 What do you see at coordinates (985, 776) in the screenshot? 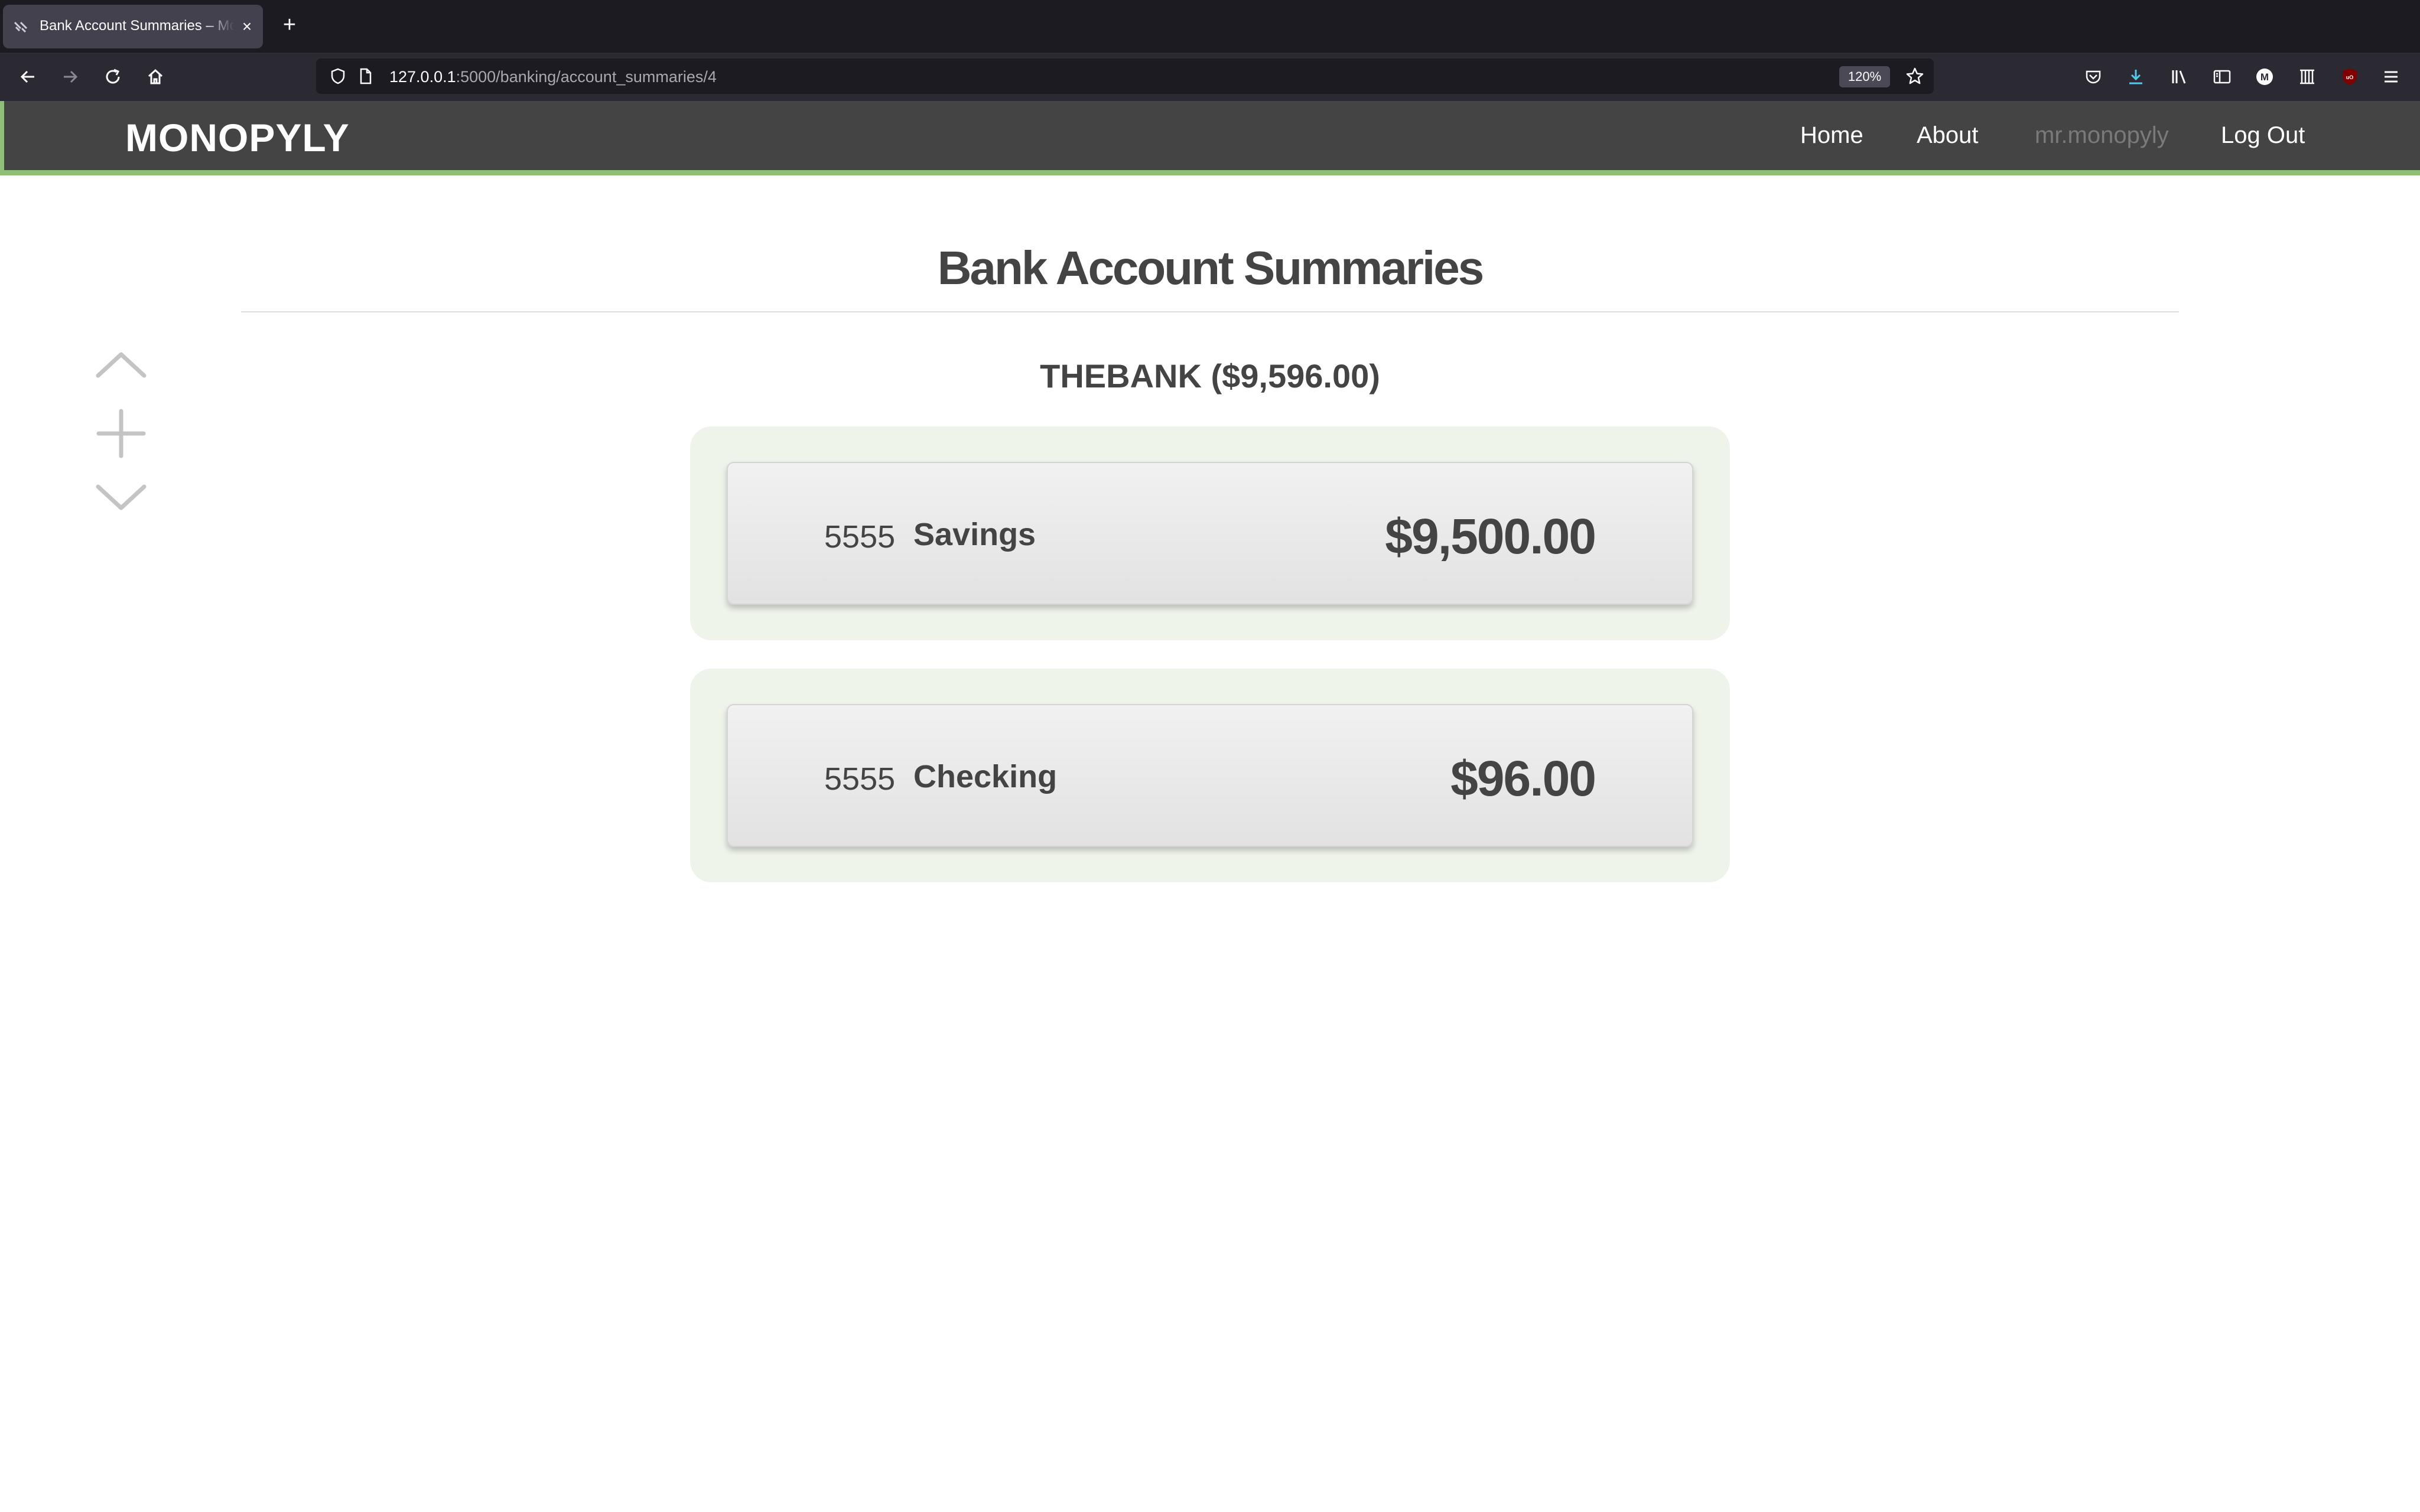
I see `account-type: Checking` at bounding box center [985, 776].